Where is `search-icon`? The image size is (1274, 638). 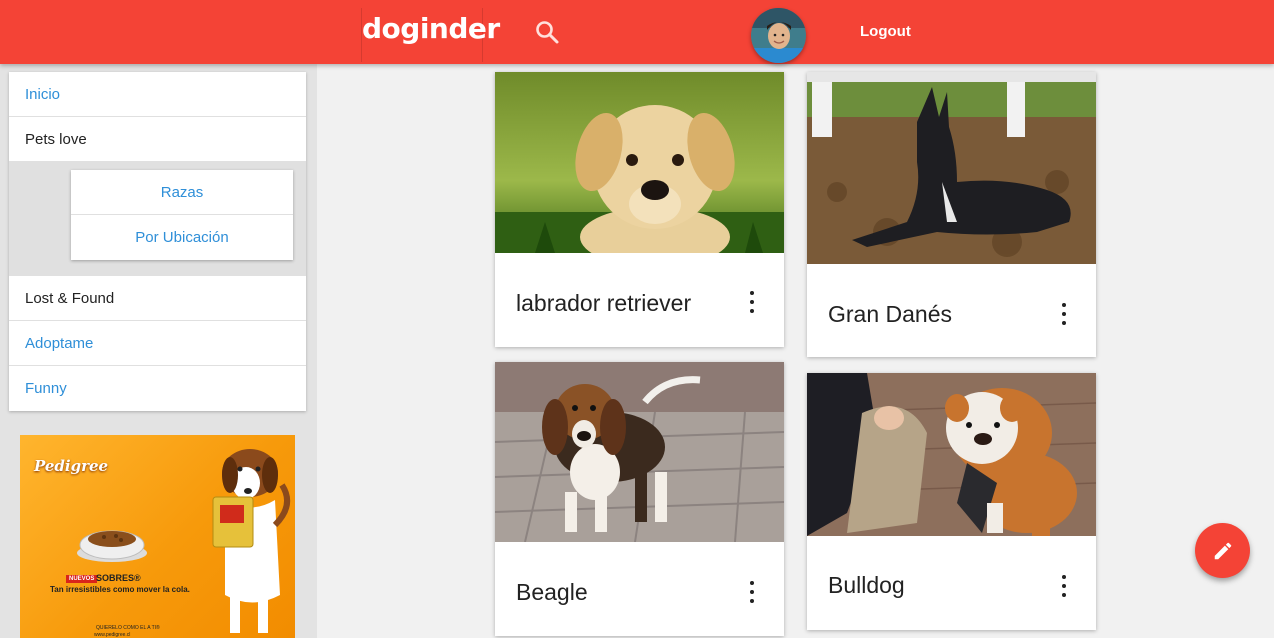 search-icon is located at coordinates (547, 32).